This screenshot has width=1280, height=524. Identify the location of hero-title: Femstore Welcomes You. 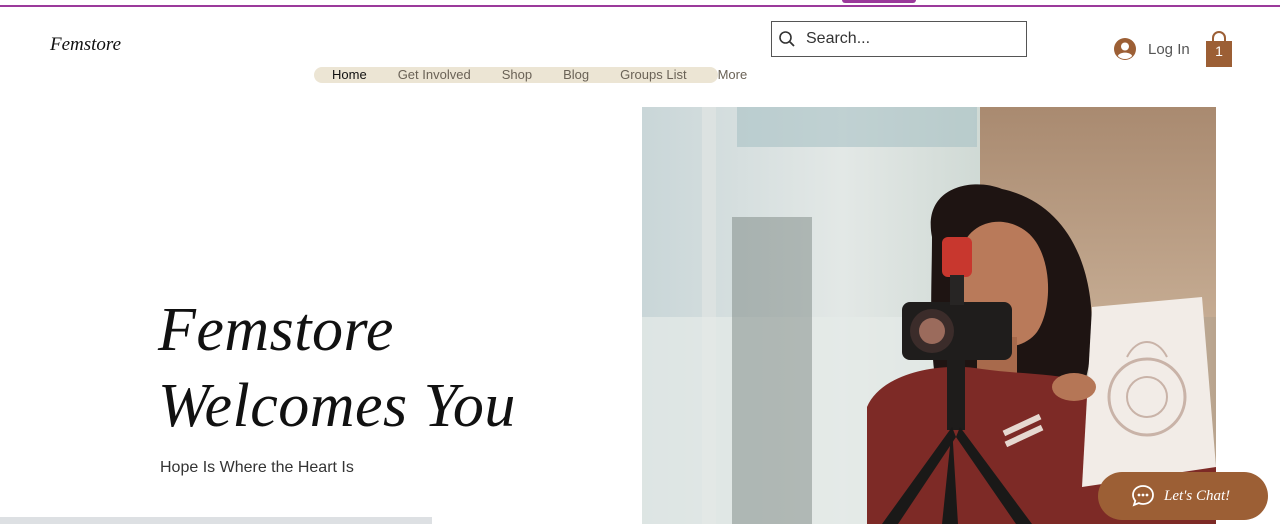
(337, 368).